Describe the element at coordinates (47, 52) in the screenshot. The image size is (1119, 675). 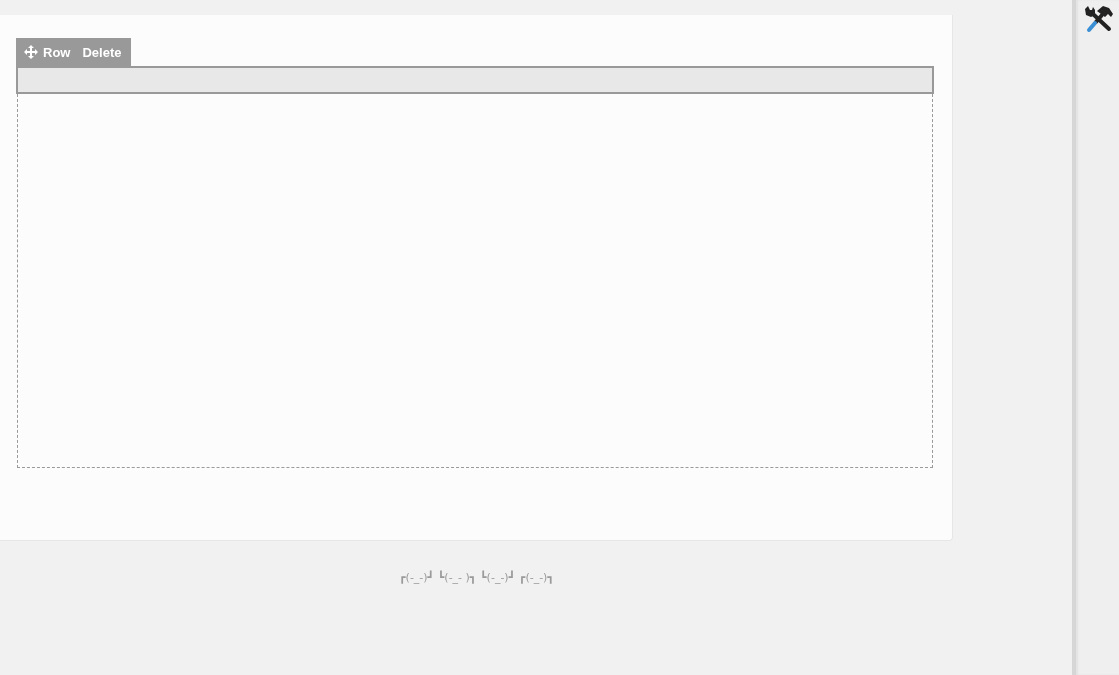
I see `row-move-handle: Row` at that location.